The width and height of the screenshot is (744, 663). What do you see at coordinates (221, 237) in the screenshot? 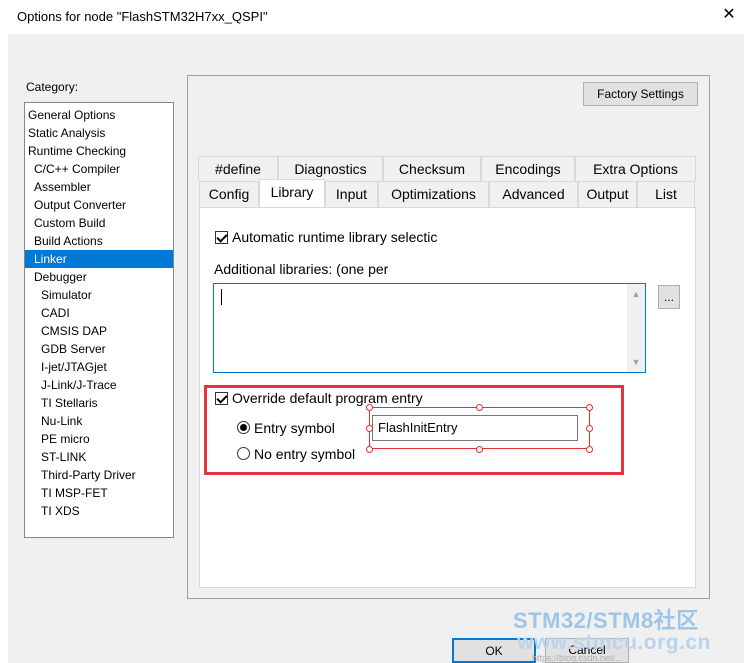
I see `auto-runtime-checkbox` at bounding box center [221, 237].